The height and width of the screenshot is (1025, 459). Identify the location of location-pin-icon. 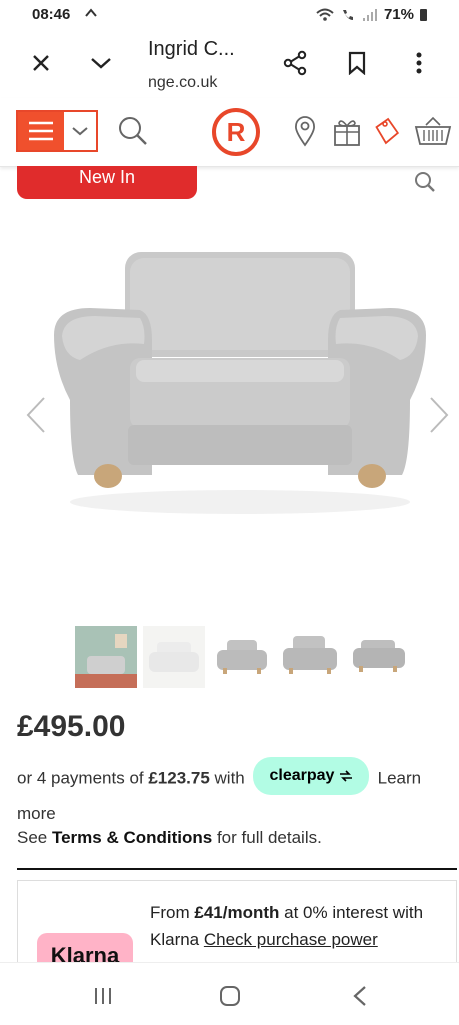
(305, 131).